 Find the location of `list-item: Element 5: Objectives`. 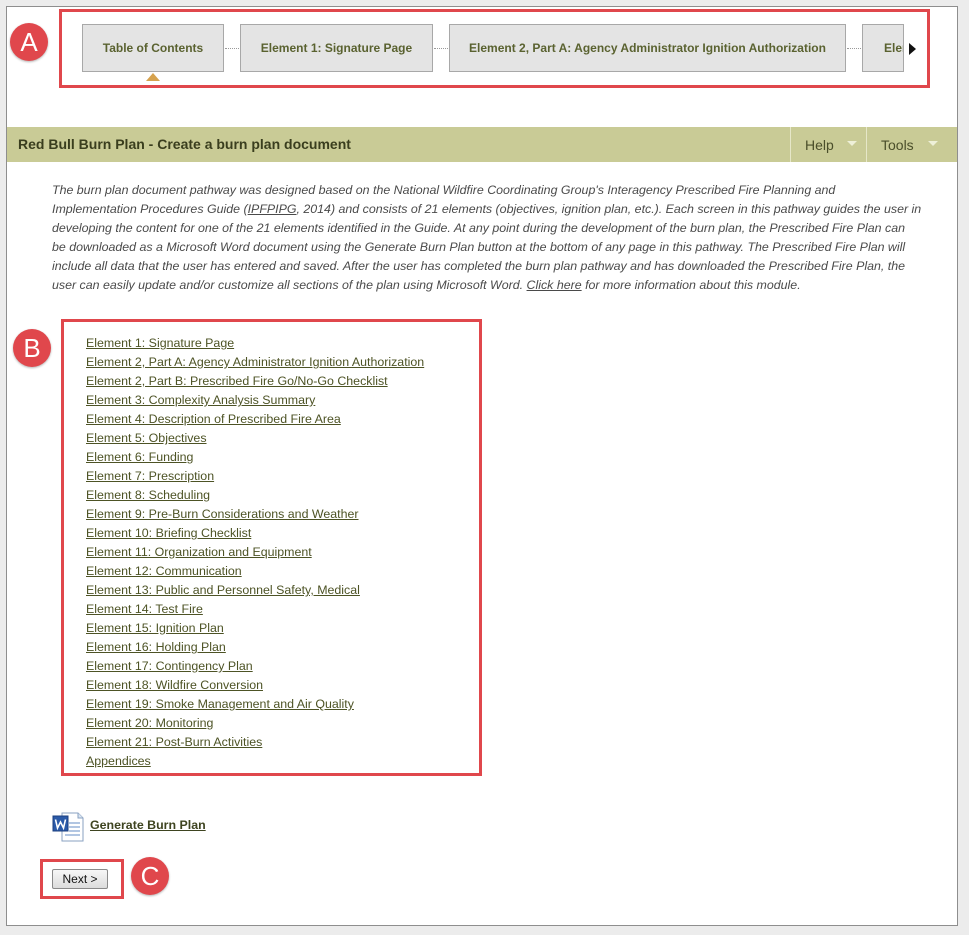

list-item: Element 5: Objectives is located at coordinates (255, 438).